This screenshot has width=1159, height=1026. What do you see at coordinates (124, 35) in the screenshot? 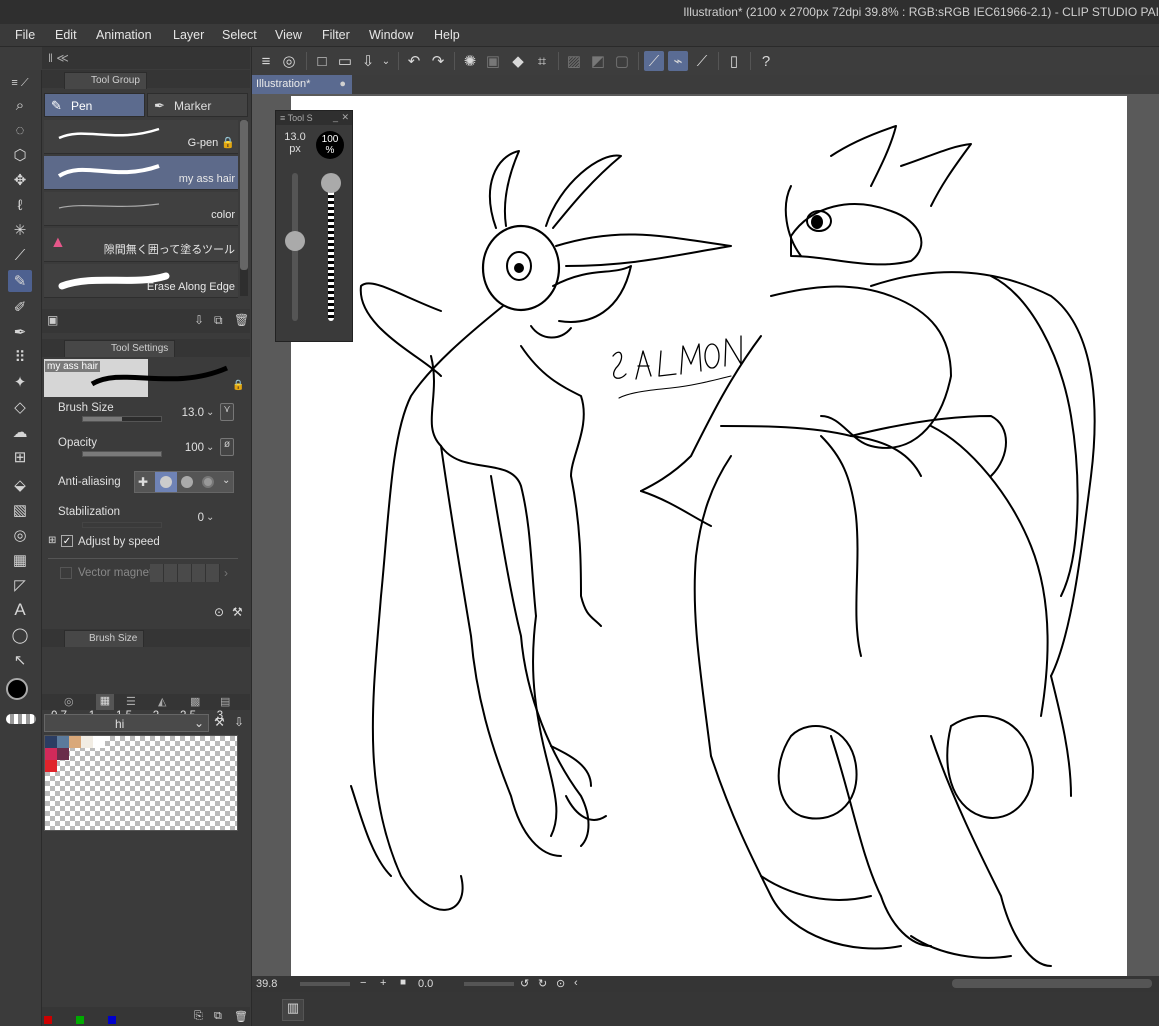
I see `menu-animation: Animation` at bounding box center [124, 35].